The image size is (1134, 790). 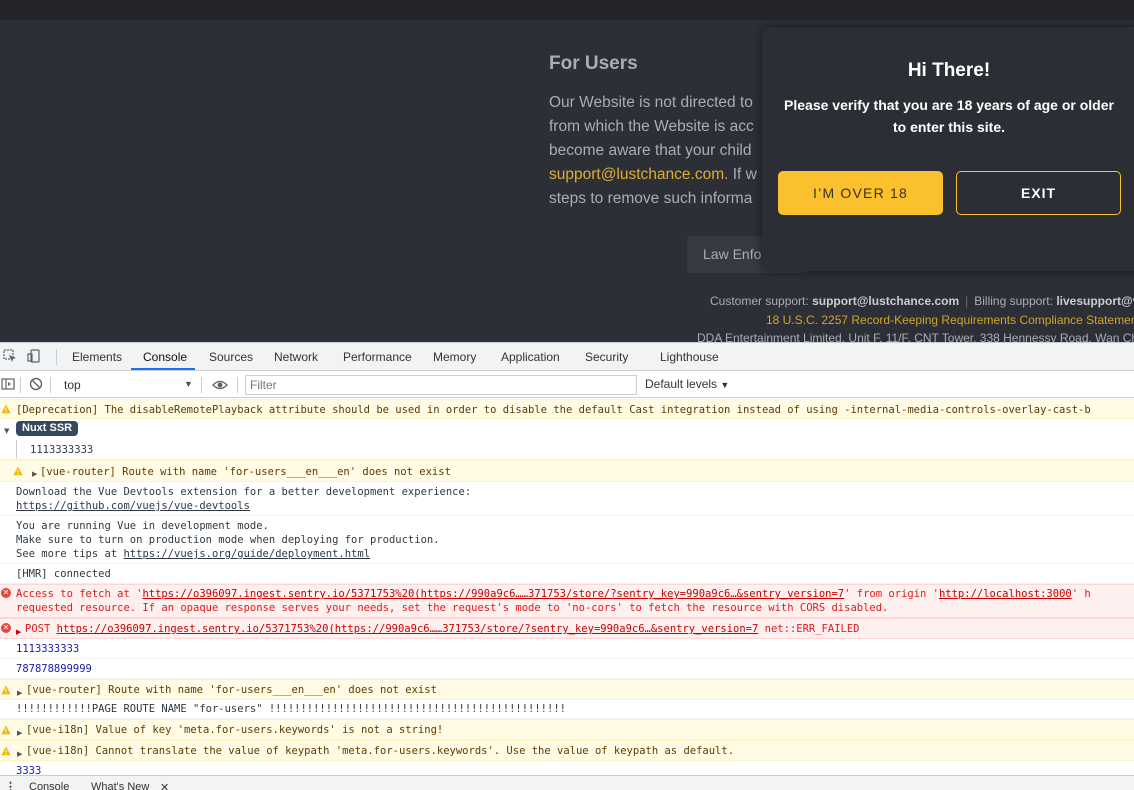 What do you see at coordinates (567, 450) in the screenshot?
I see `console-log: 1113333333` at bounding box center [567, 450].